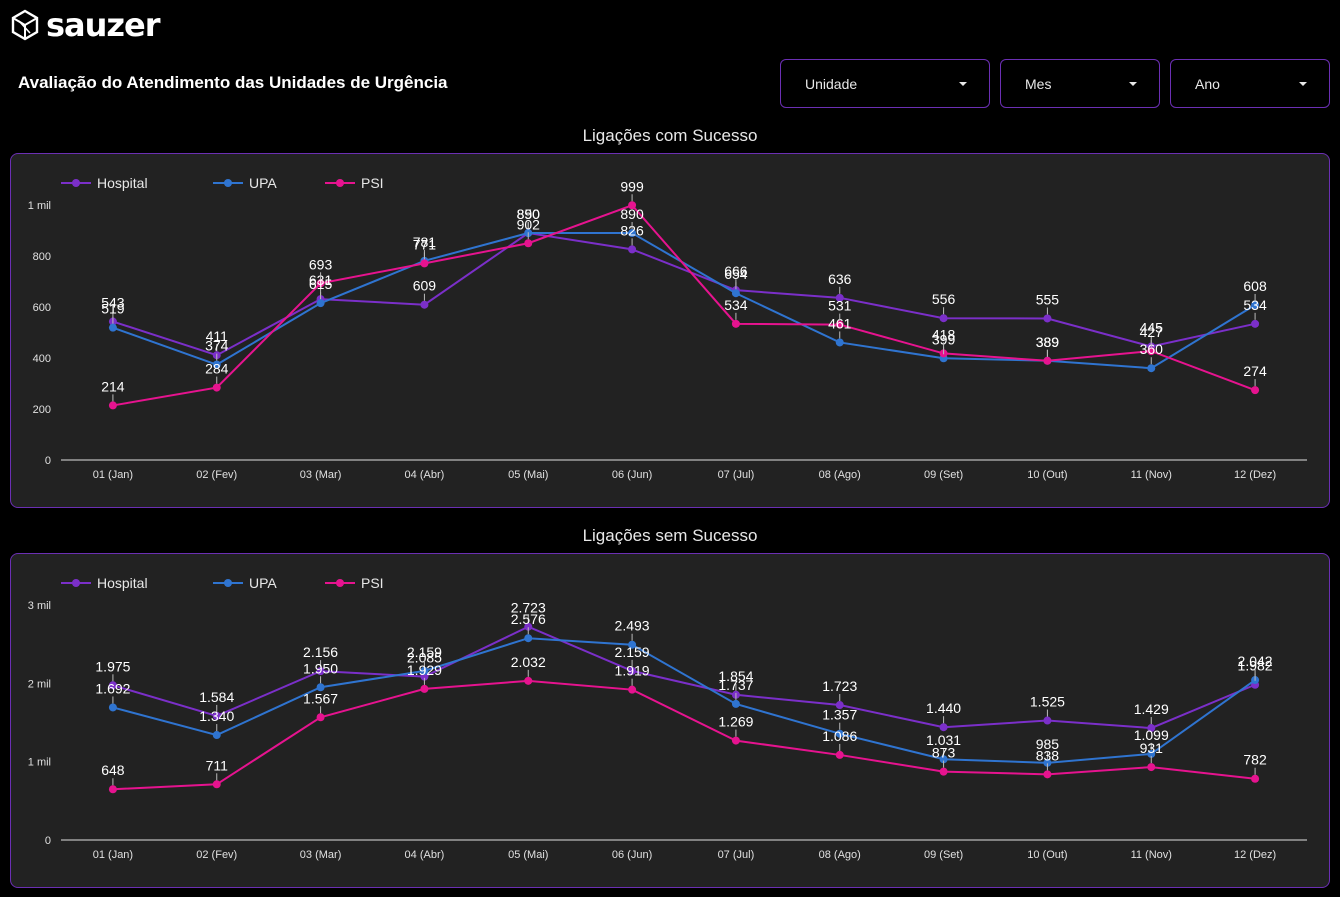 This screenshot has height=897, width=1340. What do you see at coordinates (1255, 760) in the screenshot?
I see `data-label-psi: 782` at bounding box center [1255, 760].